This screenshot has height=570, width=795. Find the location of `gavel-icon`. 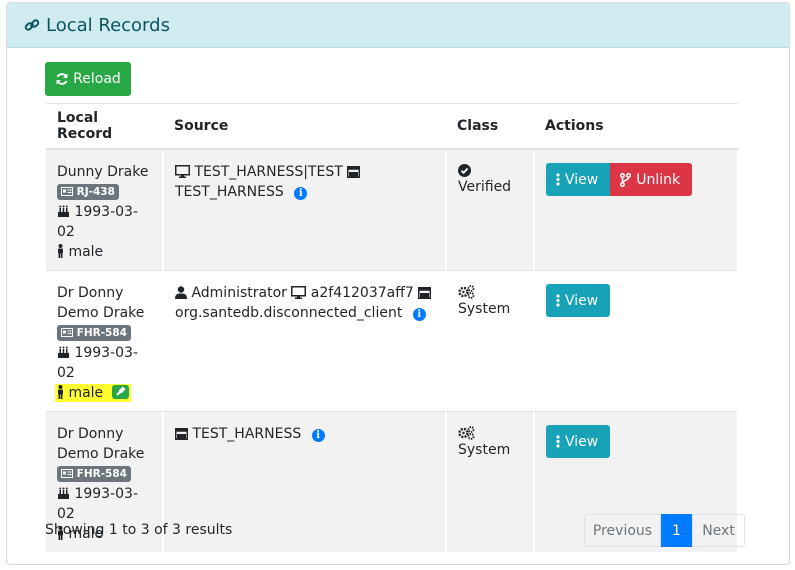

gavel-icon is located at coordinates (120, 392).